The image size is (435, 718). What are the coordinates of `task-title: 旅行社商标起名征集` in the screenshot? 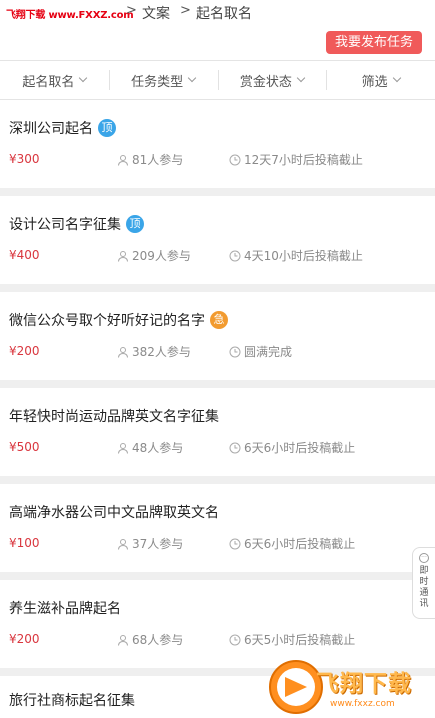 It's located at (72, 700).